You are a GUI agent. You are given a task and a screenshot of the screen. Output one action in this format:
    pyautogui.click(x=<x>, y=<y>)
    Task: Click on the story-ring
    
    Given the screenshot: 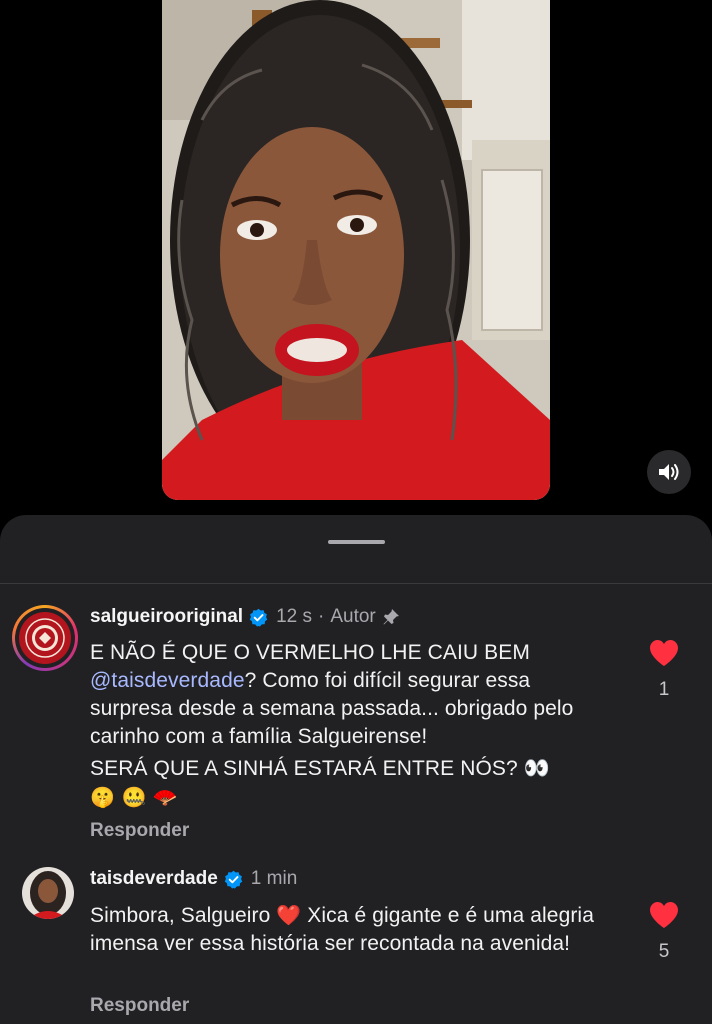 What is the action you would take?
    pyautogui.click(x=45, y=638)
    